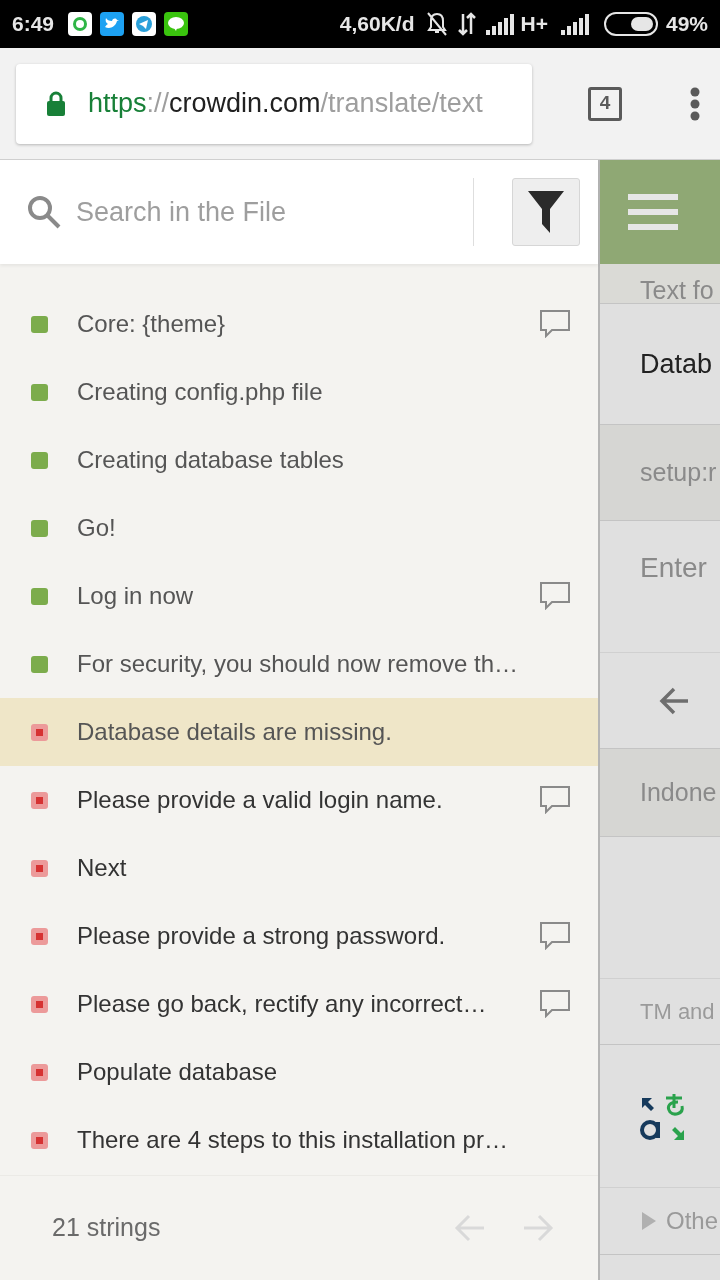 This screenshot has height=1280, width=720. What do you see at coordinates (285, 104) in the screenshot?
I see `url-text: https://crowdin.com/translate/text` at bounding box center [285, 104].